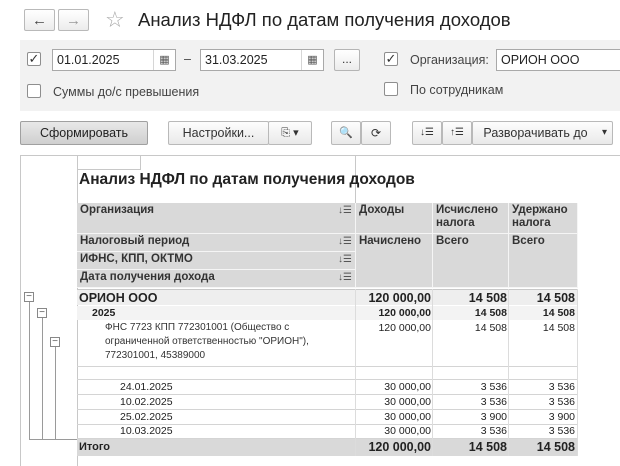 This screenshot has height=466, width=620. Describe the element at coordinates (490, 313) in the screenshot. I see `year-tax-calculated: 14 508` at that location.